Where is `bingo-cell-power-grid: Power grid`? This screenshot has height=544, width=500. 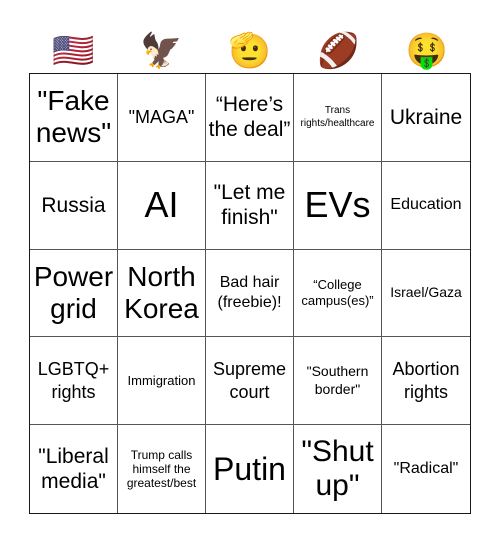
bingo-cell-power-grid: Power grid is located at coordinates (74, 293).